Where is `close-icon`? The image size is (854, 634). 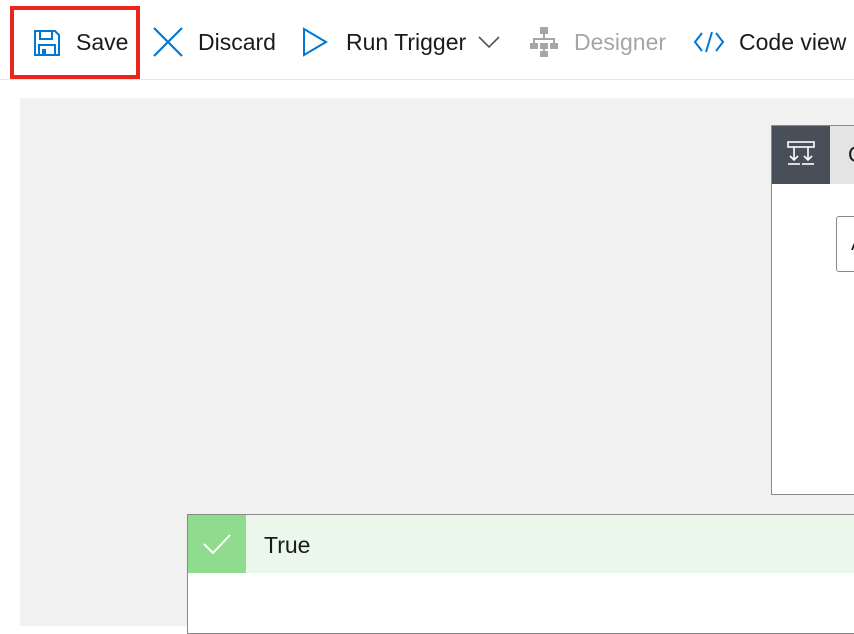
close-icon is located at coordinates (168, 42).